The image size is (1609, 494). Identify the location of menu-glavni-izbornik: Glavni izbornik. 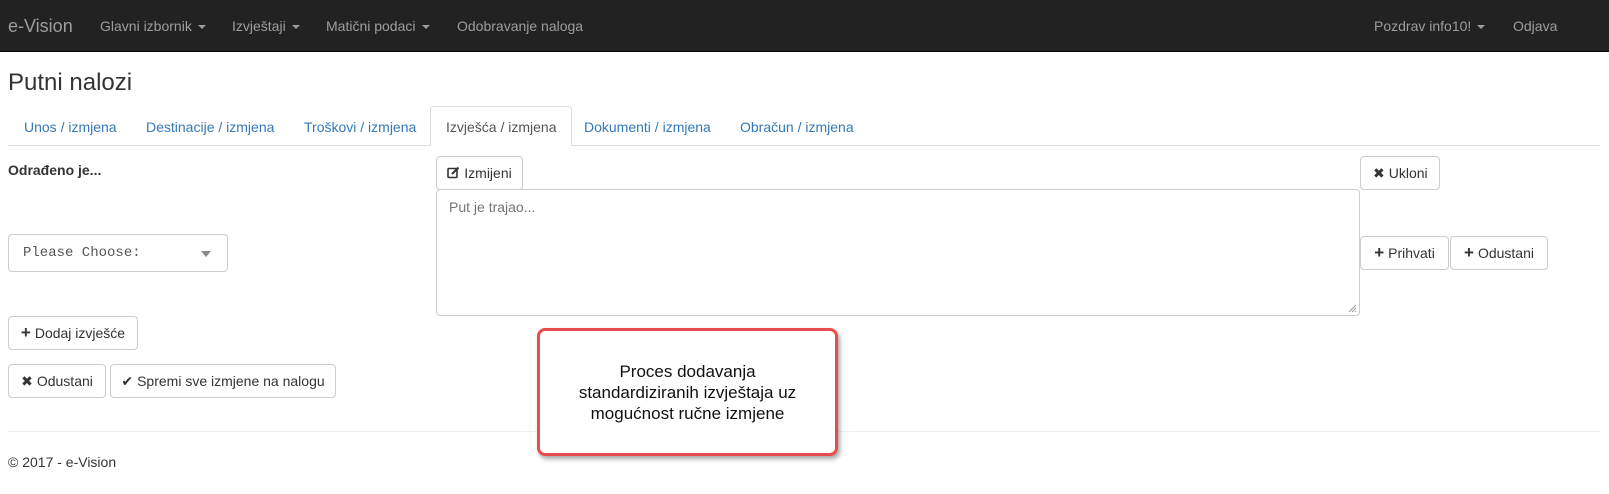
(153, 26).